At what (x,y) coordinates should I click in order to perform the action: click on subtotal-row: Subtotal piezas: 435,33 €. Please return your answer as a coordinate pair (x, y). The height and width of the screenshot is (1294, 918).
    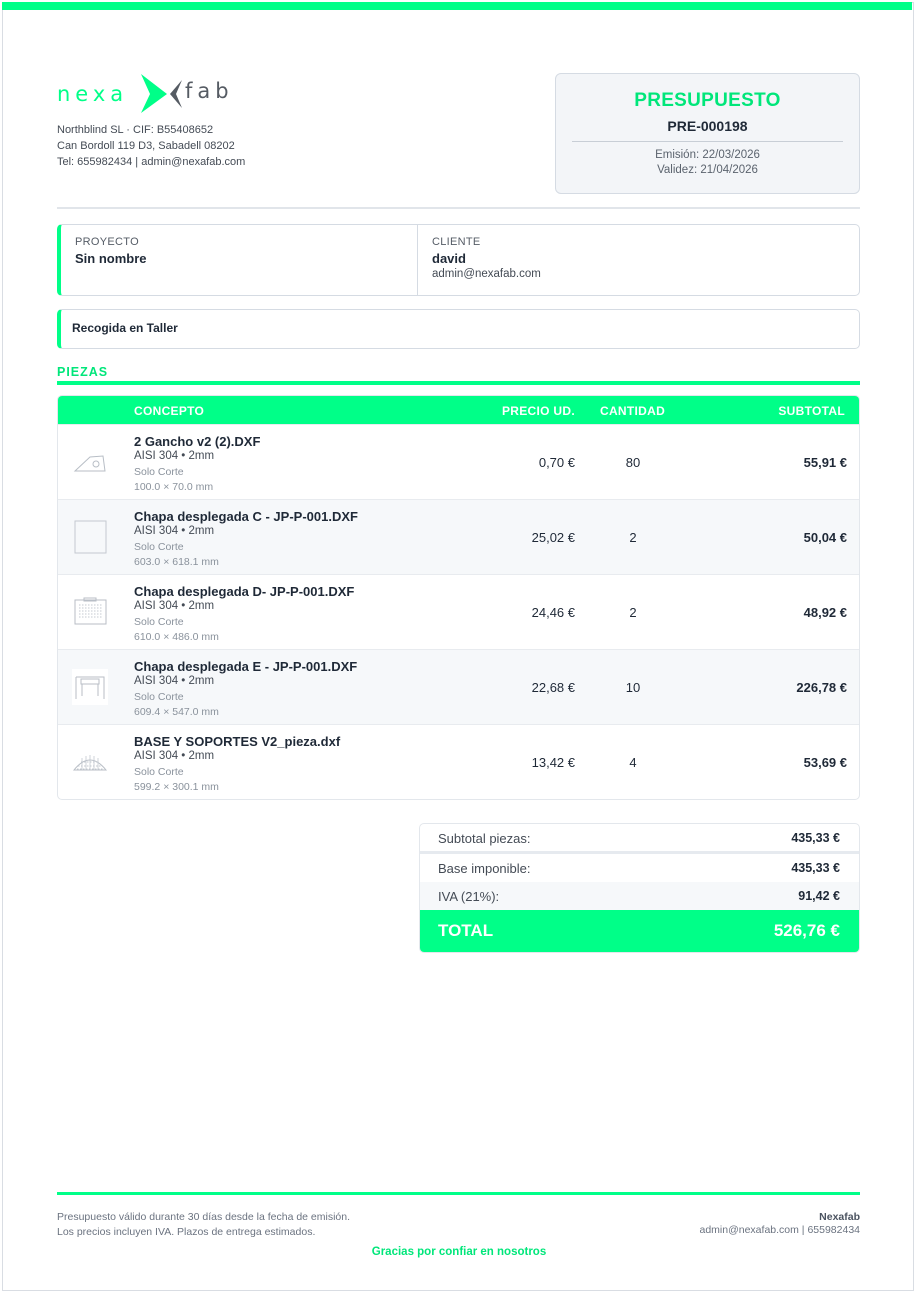
    Looking at the image, I should click on (639, 839).